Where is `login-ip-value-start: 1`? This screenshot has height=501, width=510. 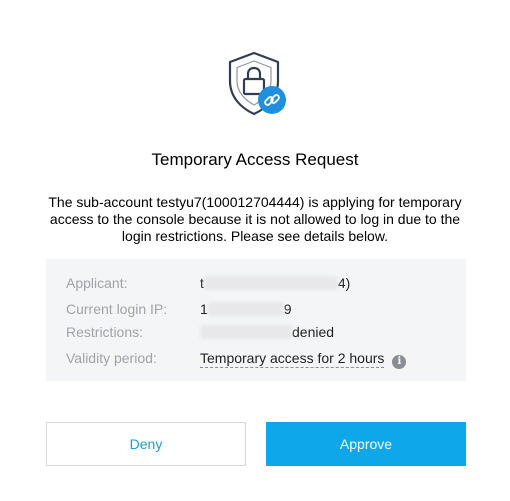 login-ip-value-start: 1 is located at coordinates (204, 309).